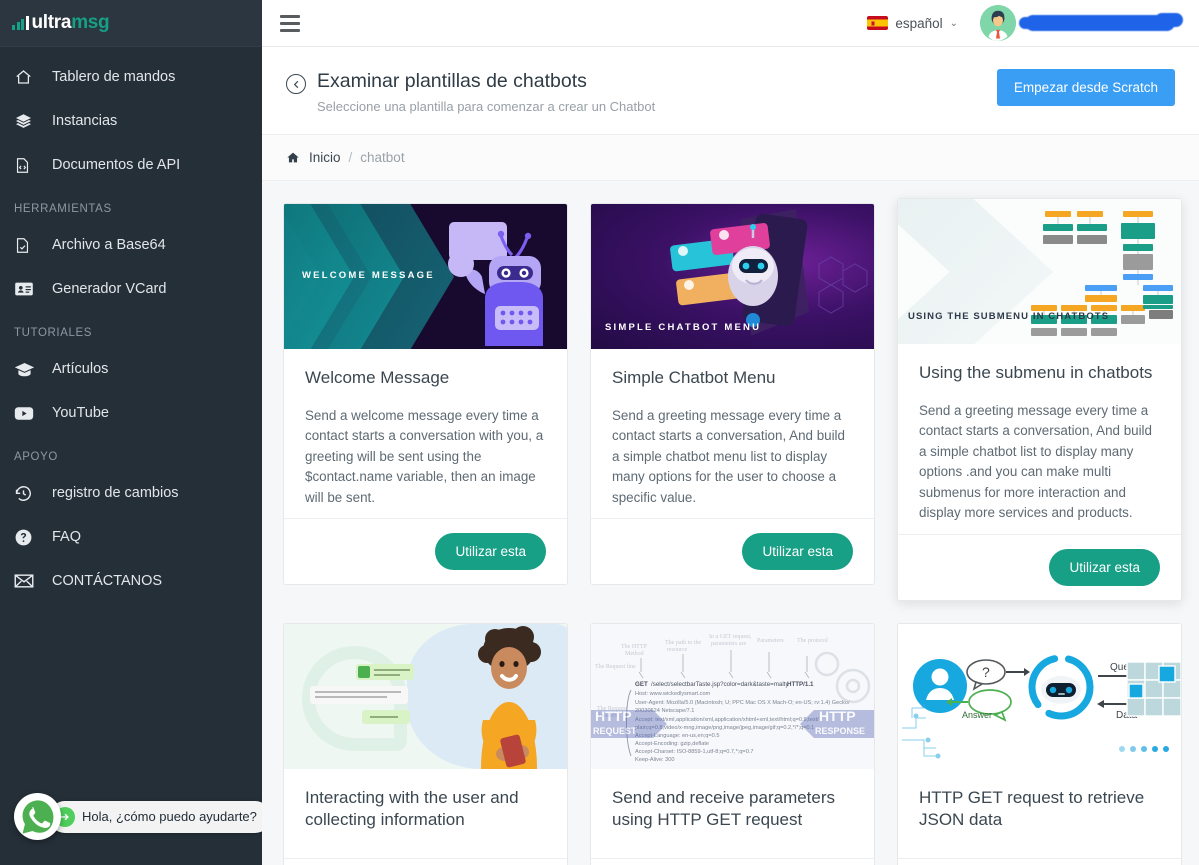  I want to click on sidebar-item-contact-us: CONTÁCTANOS, so click(131, 581).